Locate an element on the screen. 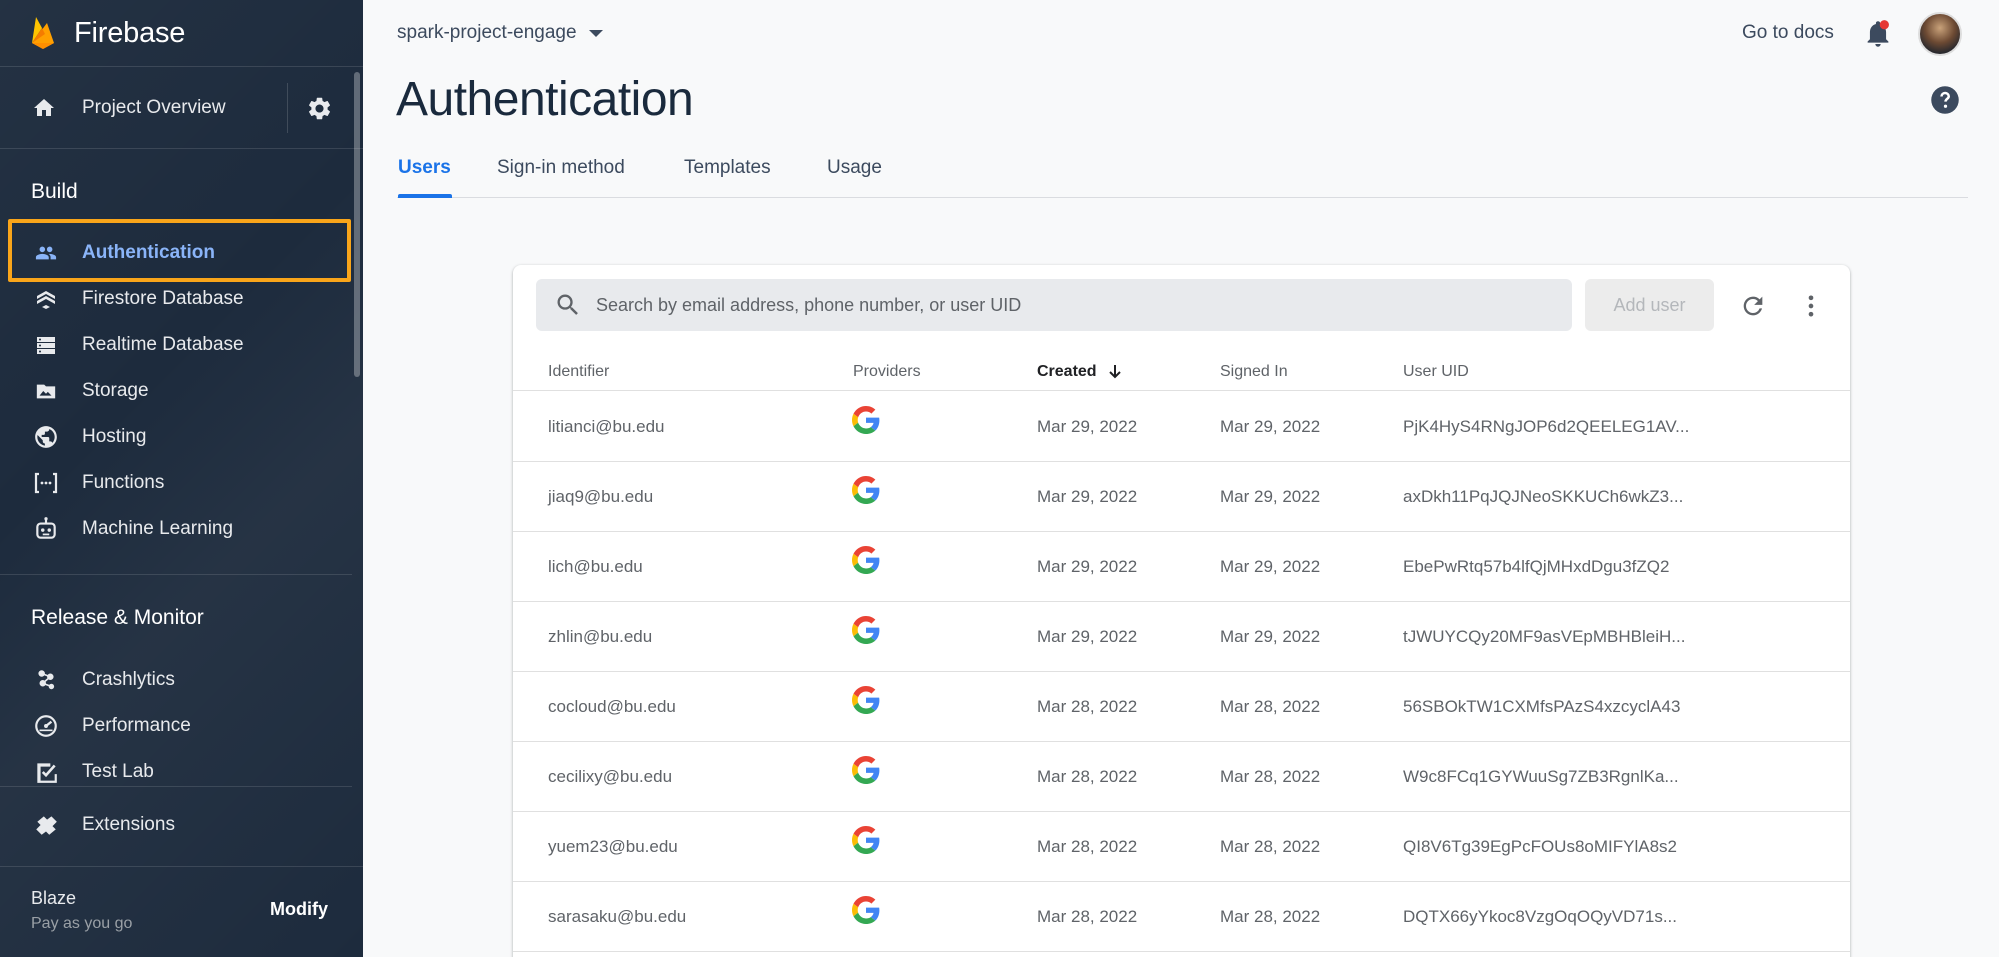 This screenshot has width=1999, height=957. refresh-icon is located at coordinates (1753, 306).